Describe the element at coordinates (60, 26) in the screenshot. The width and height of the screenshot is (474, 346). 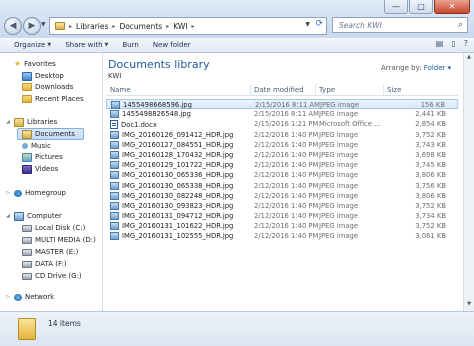
I see `folder-icon` at that location.